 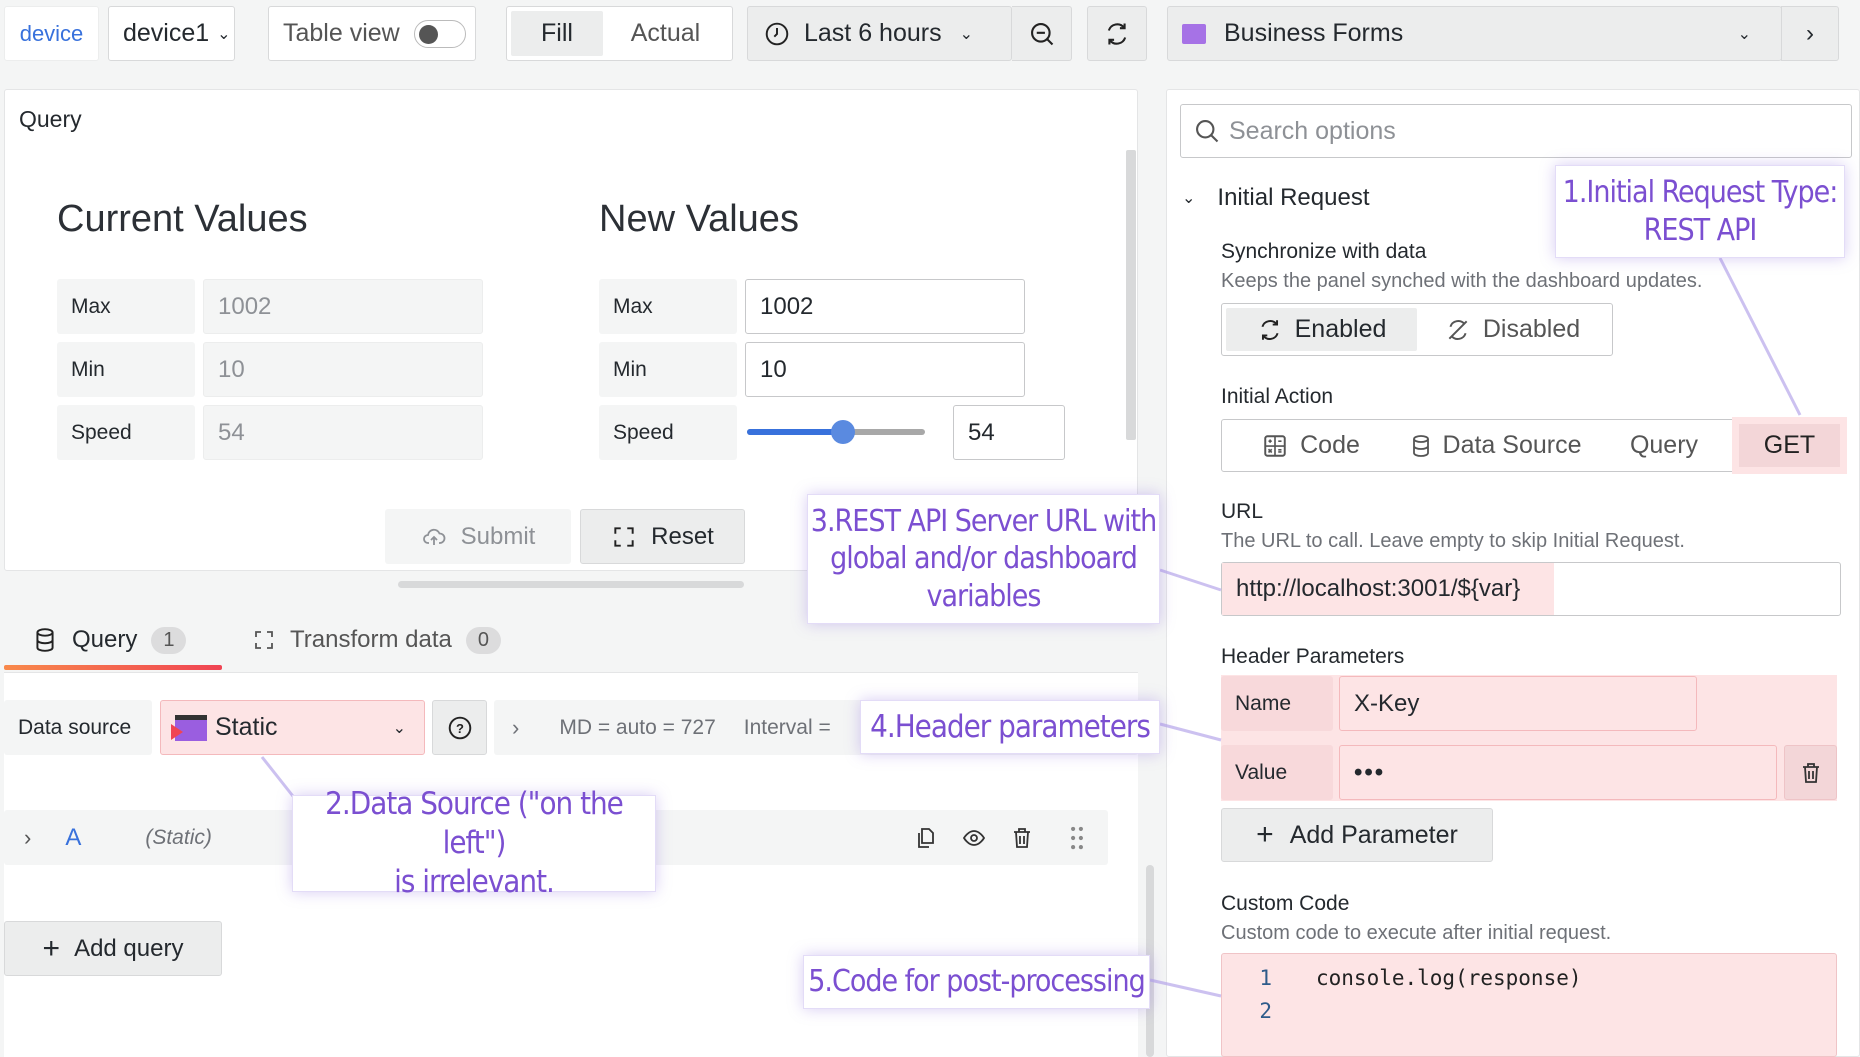 I want to click on current-min-label: Min, so click(x=126, y=369).